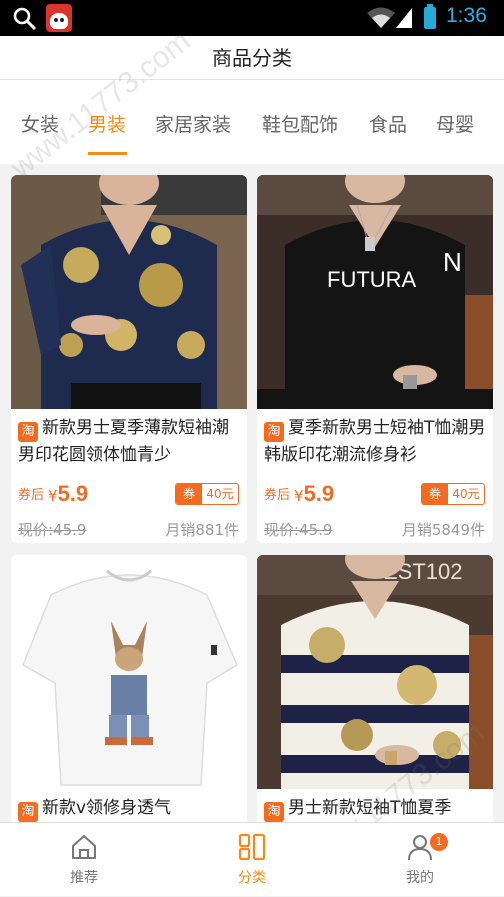 The height and width of the screenshot is (897, 504). I want to click on product-title: 淘新款v领修身透气, so click(130, 808).